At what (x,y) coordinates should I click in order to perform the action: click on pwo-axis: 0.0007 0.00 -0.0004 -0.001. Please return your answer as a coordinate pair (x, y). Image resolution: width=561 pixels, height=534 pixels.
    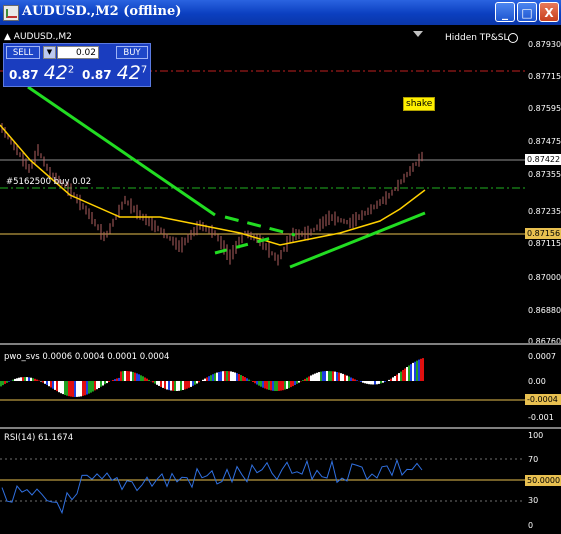
    Looking at the image, I should click on (543, 386).